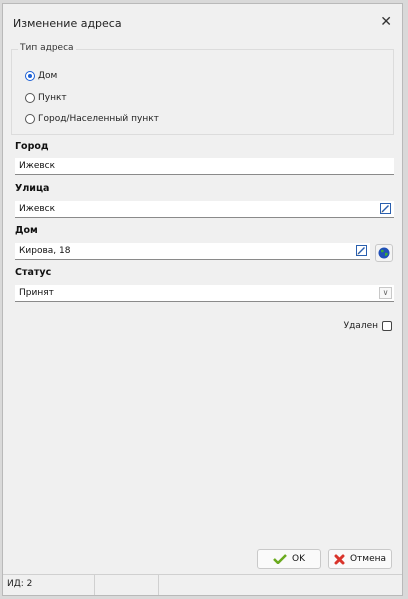  I want to click on radio-city-label: Город/Населенный пункт, so click(98, 119).